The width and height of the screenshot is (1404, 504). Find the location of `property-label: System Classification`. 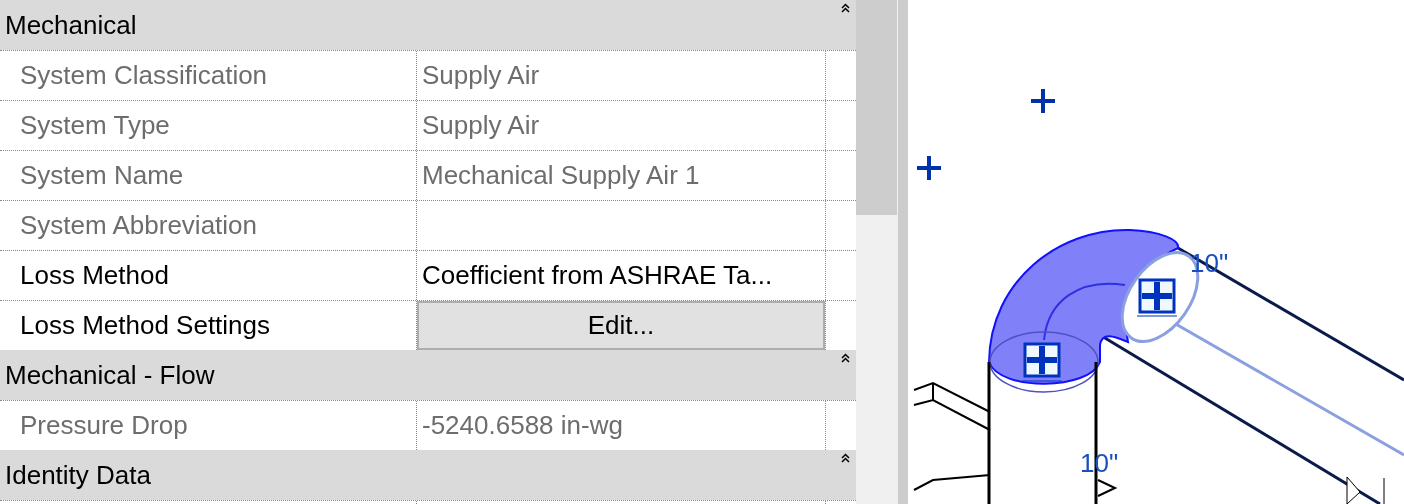

property-label: System Classification is located at coordinates (144, 75).